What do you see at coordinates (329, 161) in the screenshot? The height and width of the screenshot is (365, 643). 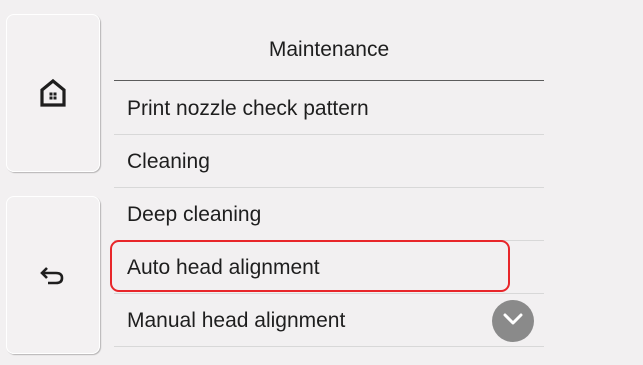 I see `menu-item-cleaning: Cleaning` at bounding box center [329, 161].